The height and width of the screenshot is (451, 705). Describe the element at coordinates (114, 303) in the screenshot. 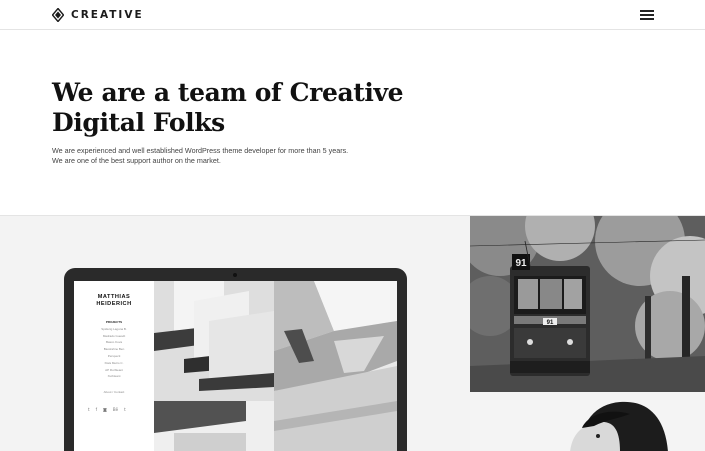

I see `mockup-site-name-line-2: HEIDERICH` at that location.